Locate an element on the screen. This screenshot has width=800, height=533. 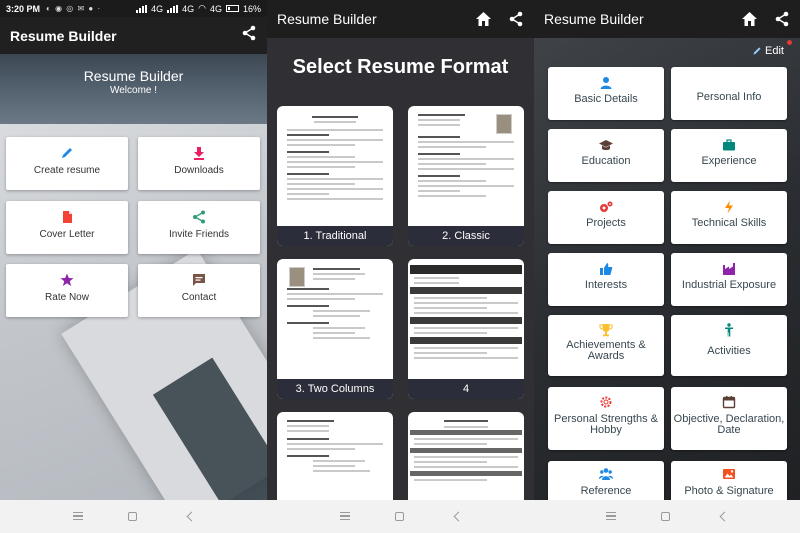
format-label: 4 is located at coordinates (466, 389).